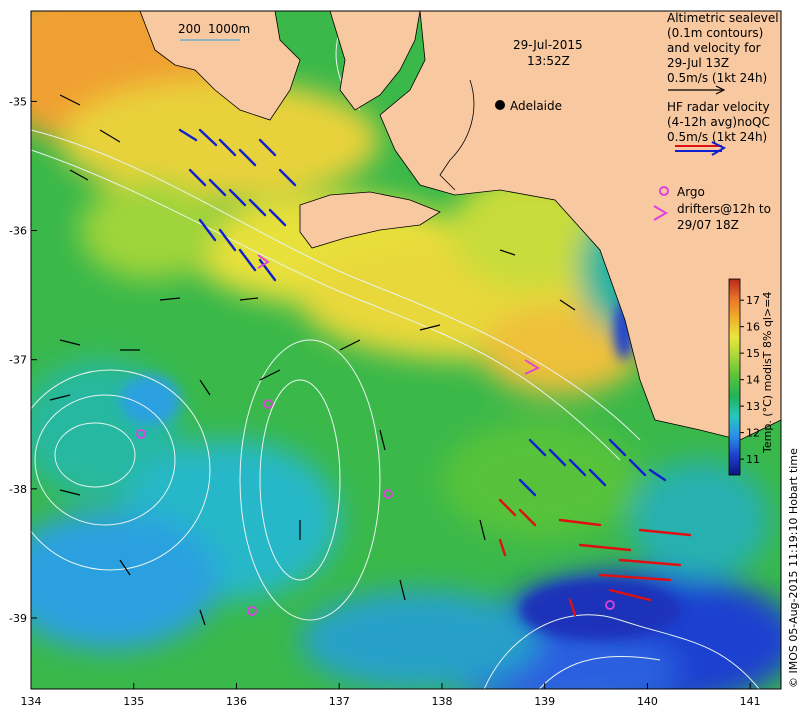  I want to click on map-time: 13:52Z, so click(548, 61).